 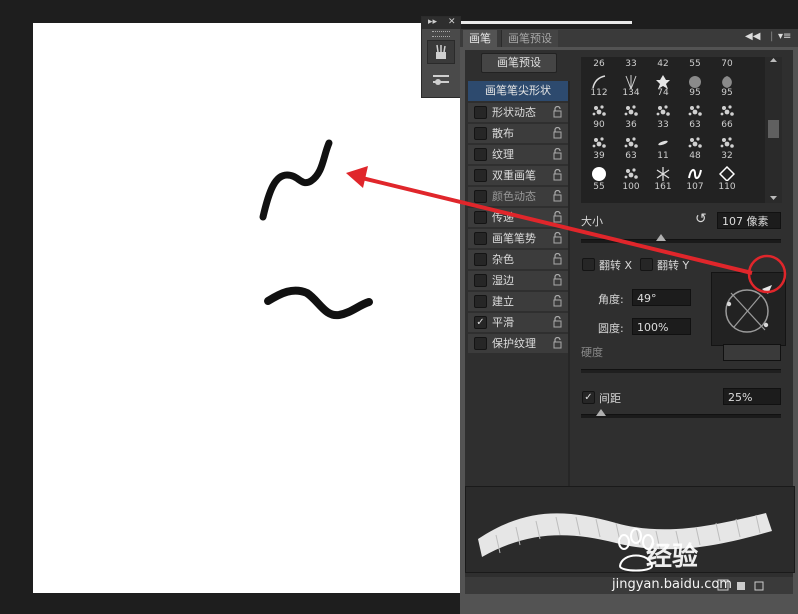 I want to click on brush-grid-scrollbar, so click(x=773, y=130).